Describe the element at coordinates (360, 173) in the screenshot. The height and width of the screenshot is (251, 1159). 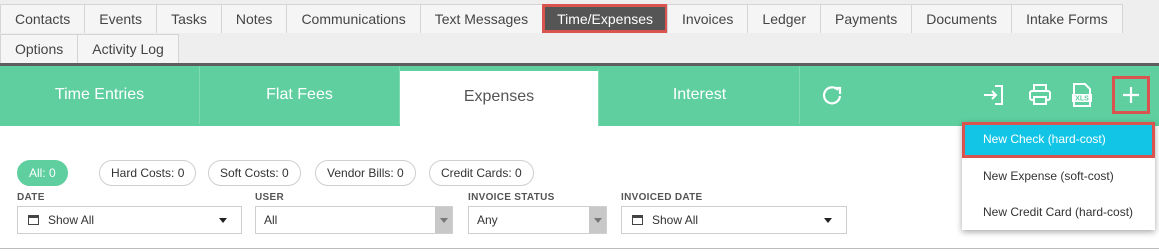
I see `filter-vendor-bills-label: Vendor Bills:` at that location.